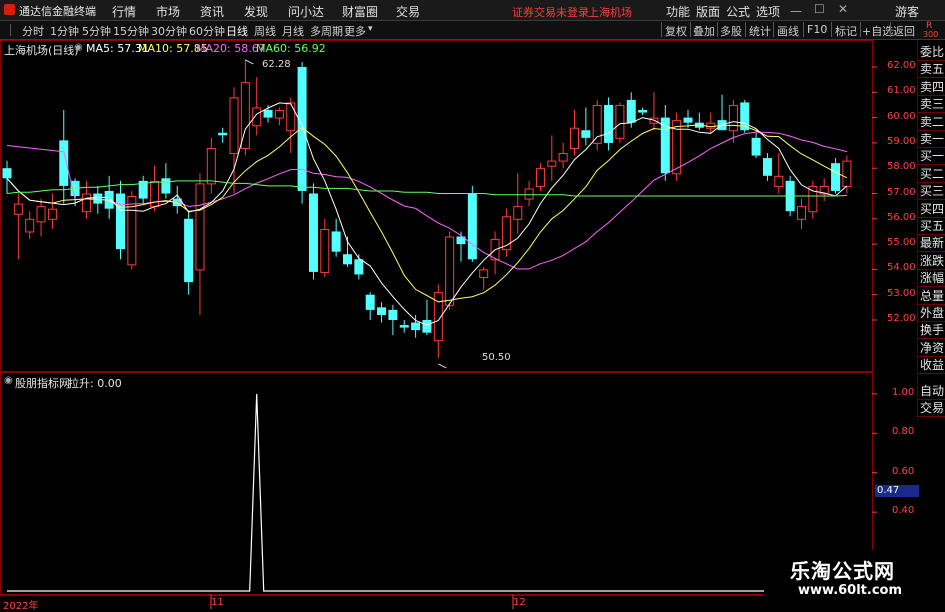 This screenshot has height=612, width=945. I want to click on period-daily: 日线, so click(237, 31).